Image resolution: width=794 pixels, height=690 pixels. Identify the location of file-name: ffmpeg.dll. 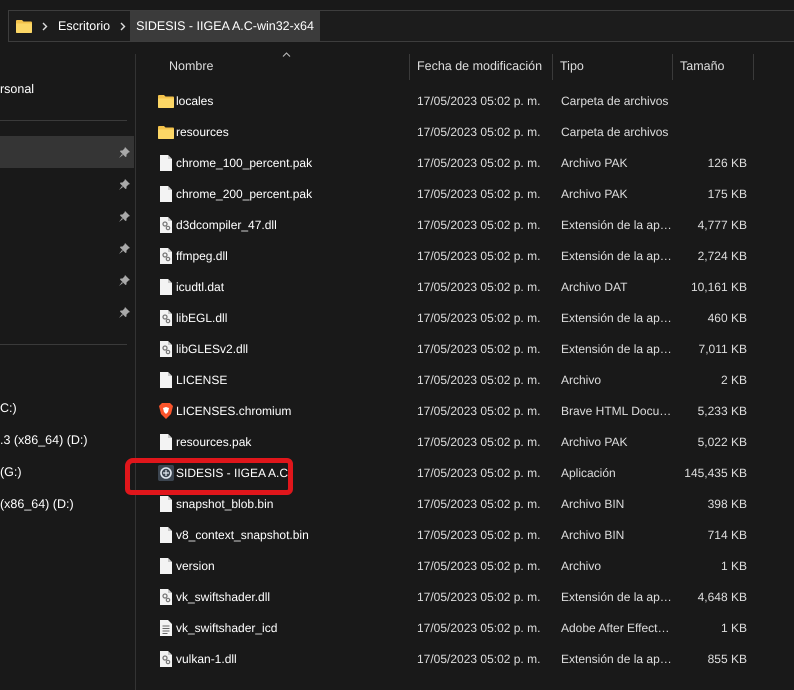
(202, 255).